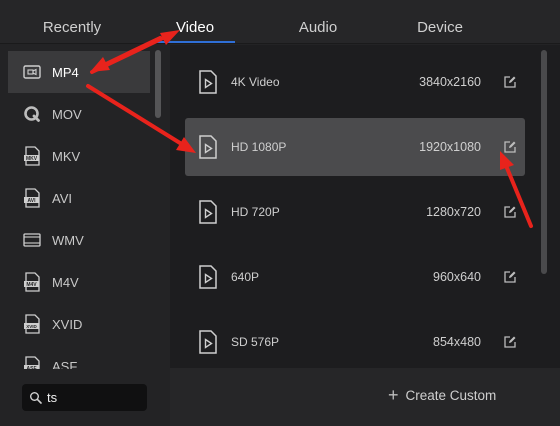  What do you see at coordinates (32, 367) in the screenshot?
I see `svg-text: ASF` at bounding box center [32, 367].